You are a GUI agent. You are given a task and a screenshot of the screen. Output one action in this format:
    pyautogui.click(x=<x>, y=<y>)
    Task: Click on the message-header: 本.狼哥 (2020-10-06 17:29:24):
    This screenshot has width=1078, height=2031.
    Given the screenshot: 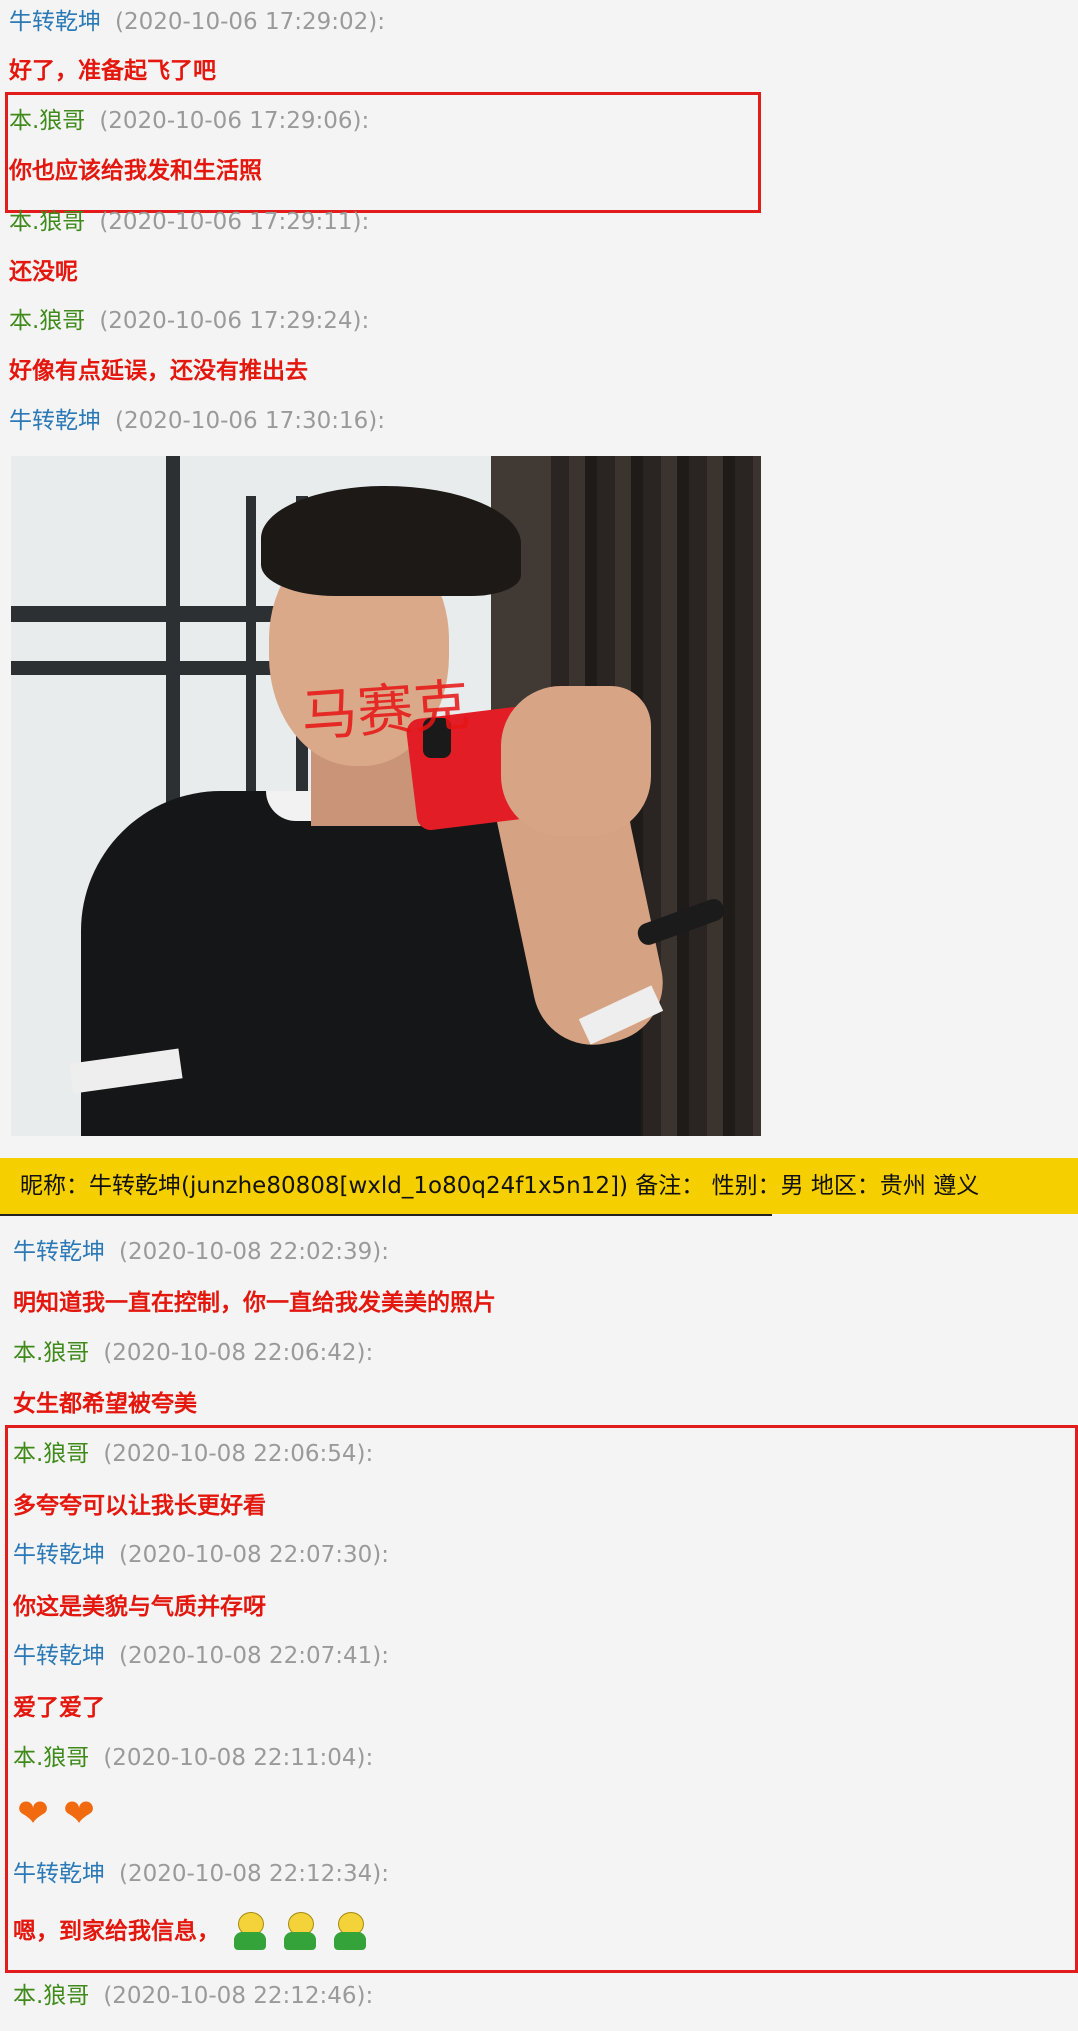 What is the action you would take?
    pyautogui.click(x=189, y=321)
    